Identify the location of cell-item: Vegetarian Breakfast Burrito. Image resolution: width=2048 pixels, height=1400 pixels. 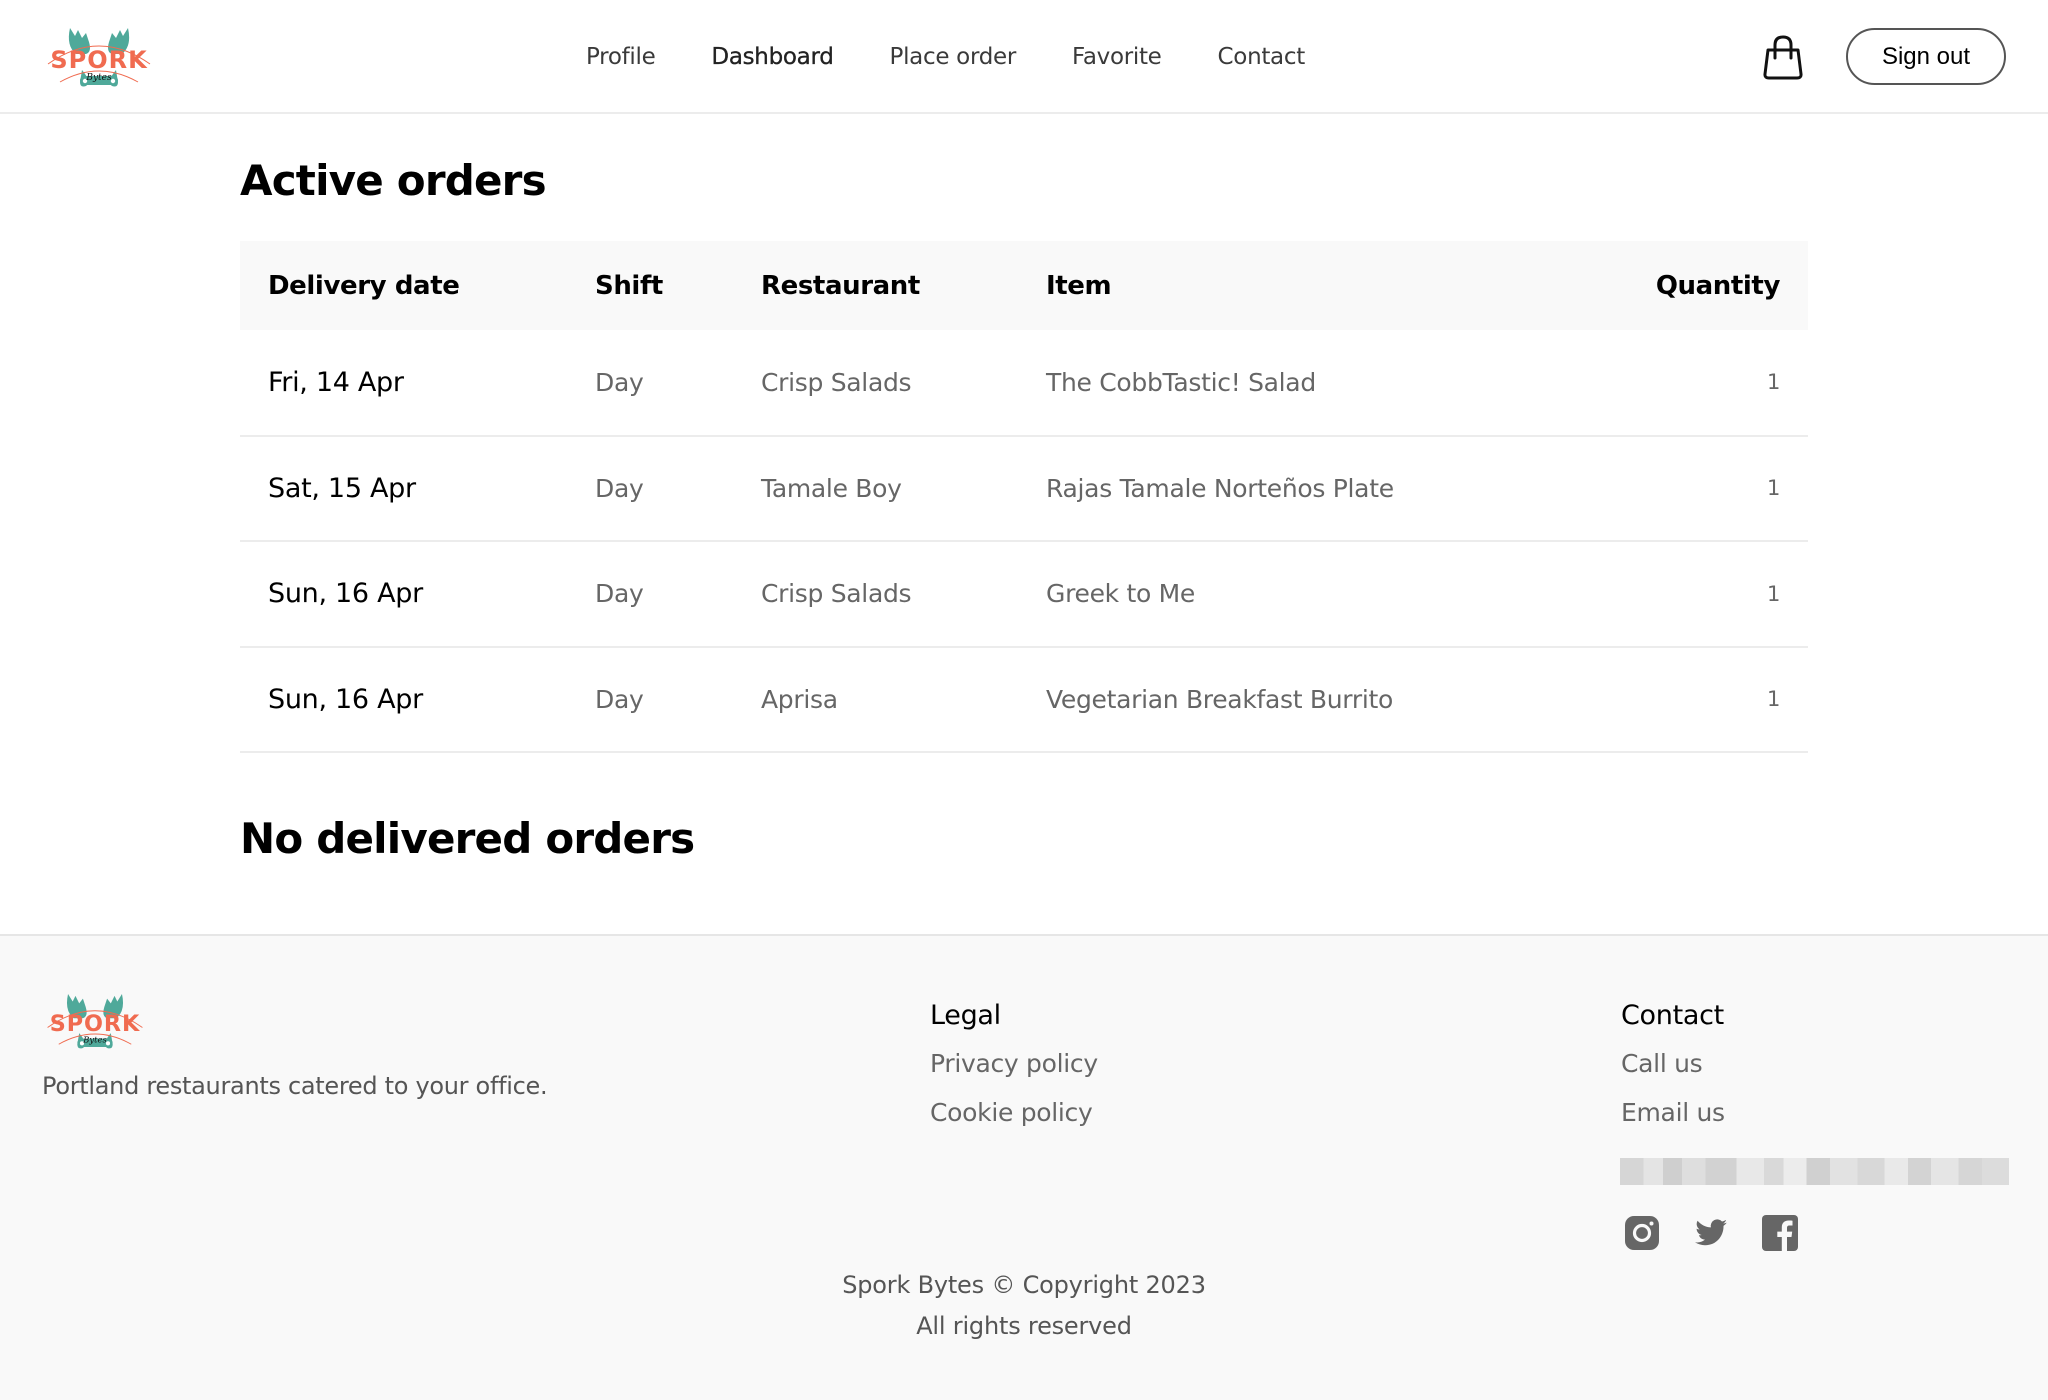
(1219, 699).